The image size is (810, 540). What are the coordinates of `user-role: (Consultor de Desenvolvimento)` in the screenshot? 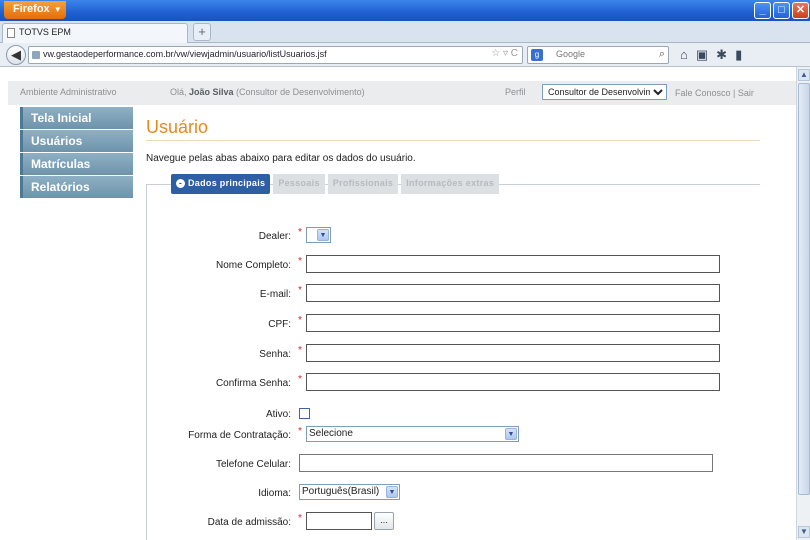 It's located at (299, 92).